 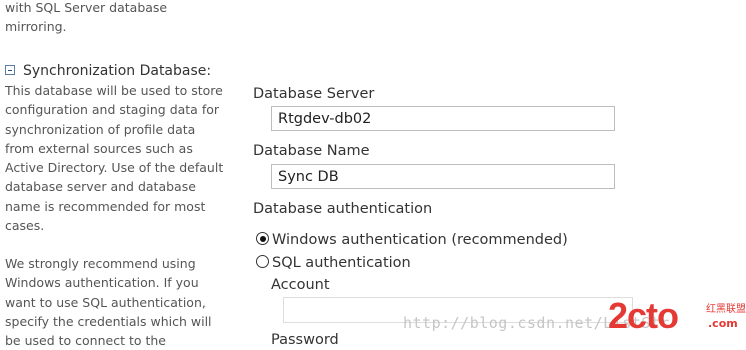 What do you see at coordinates (108, 321) in the screenshot?
I see `recommend-line: specify the credentials which will` at bounding box center [108, 321].